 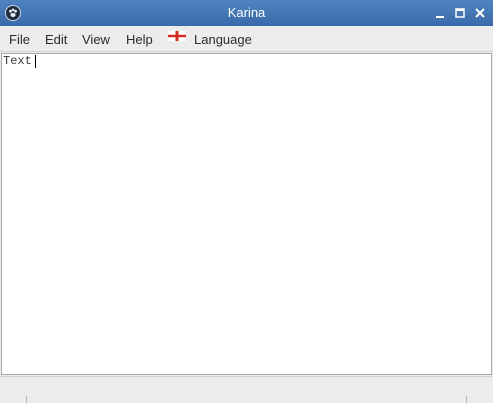 I want to click on status-bar, so click(x=246, y=389).